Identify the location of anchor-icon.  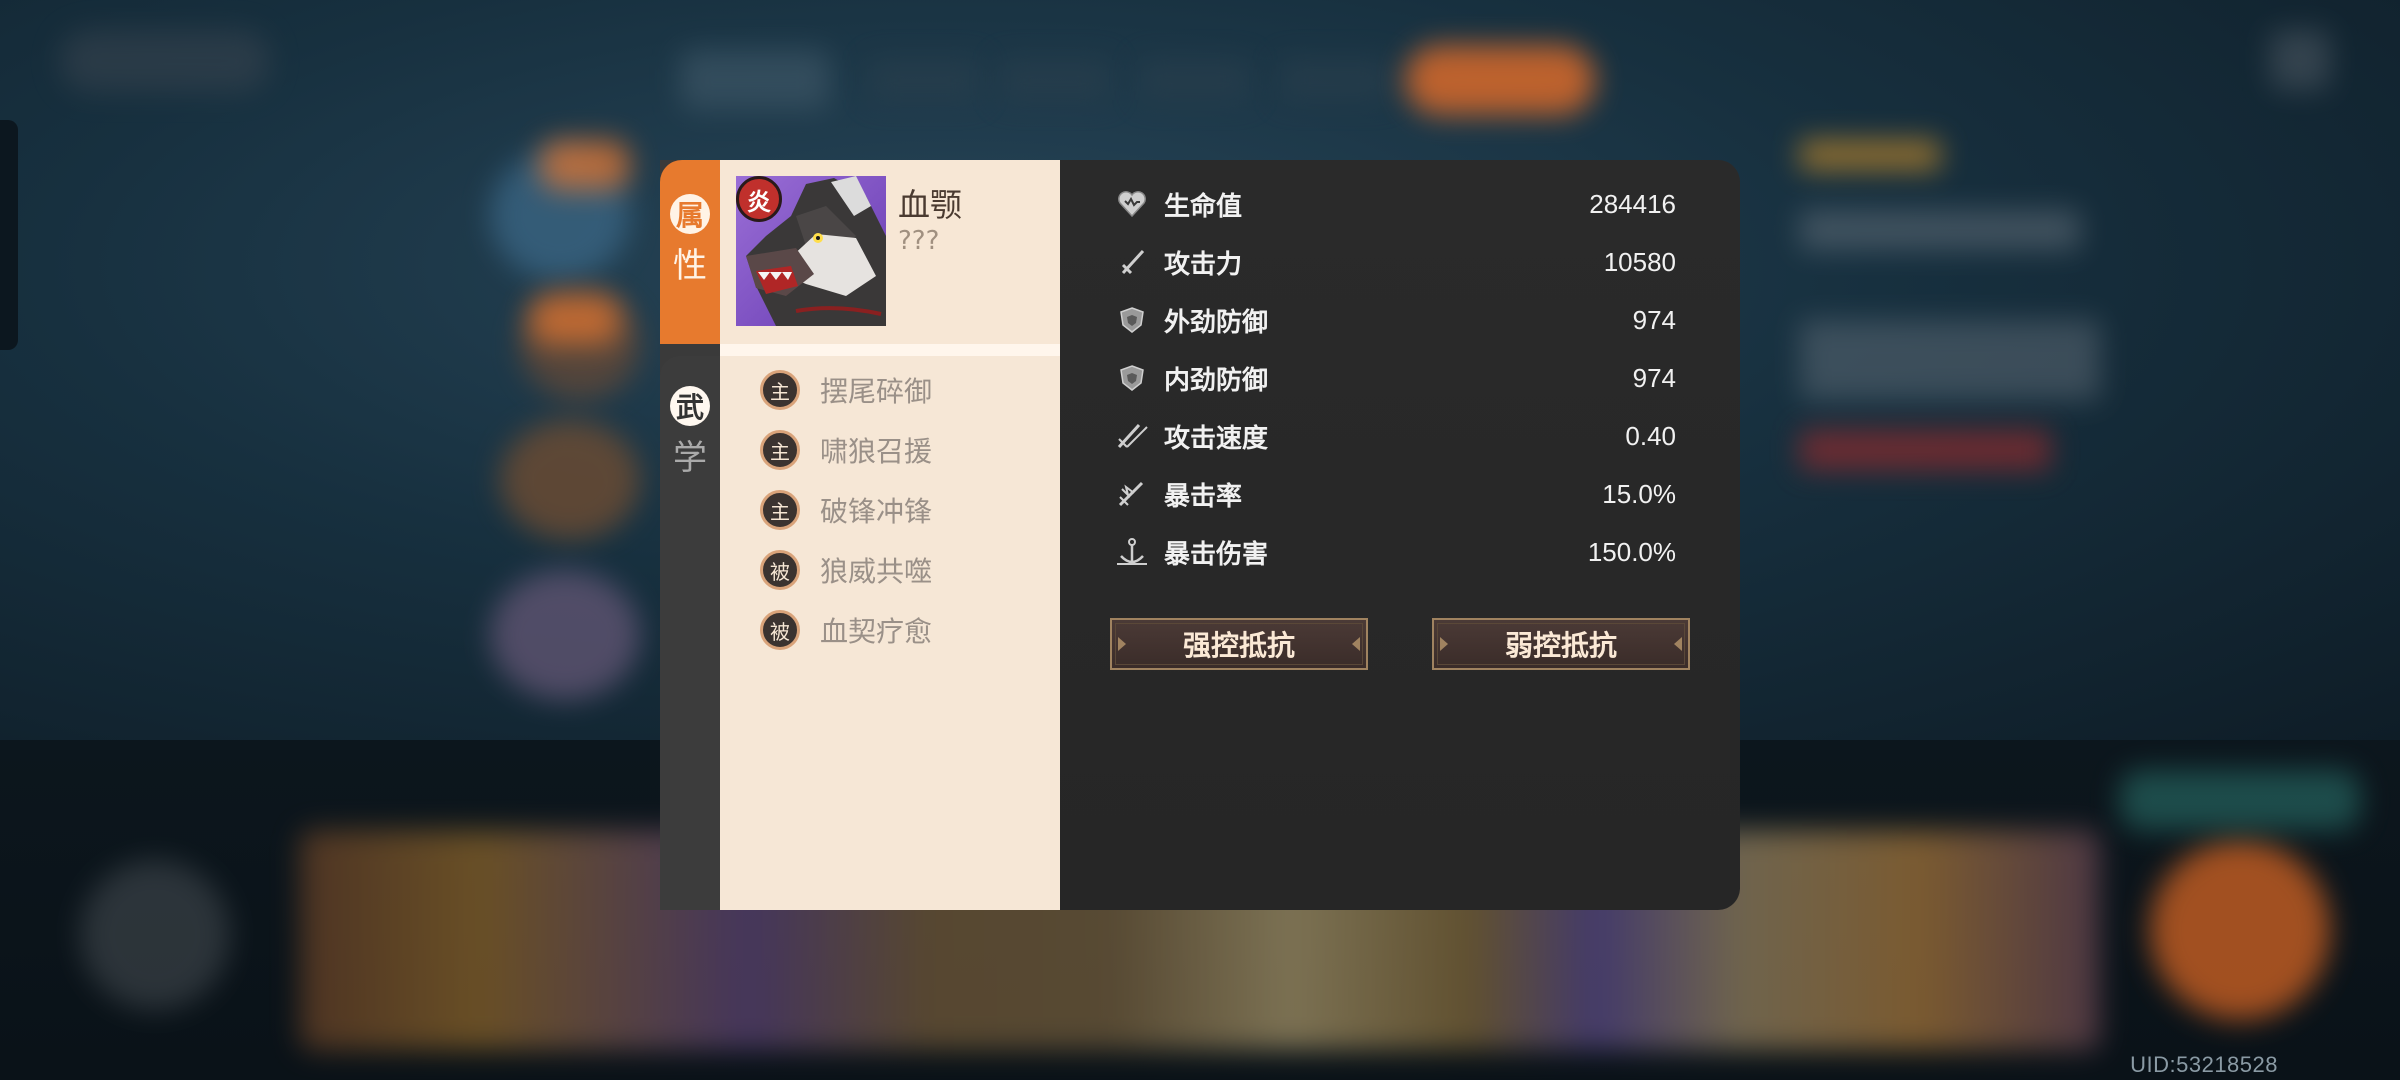
(1132, 552).